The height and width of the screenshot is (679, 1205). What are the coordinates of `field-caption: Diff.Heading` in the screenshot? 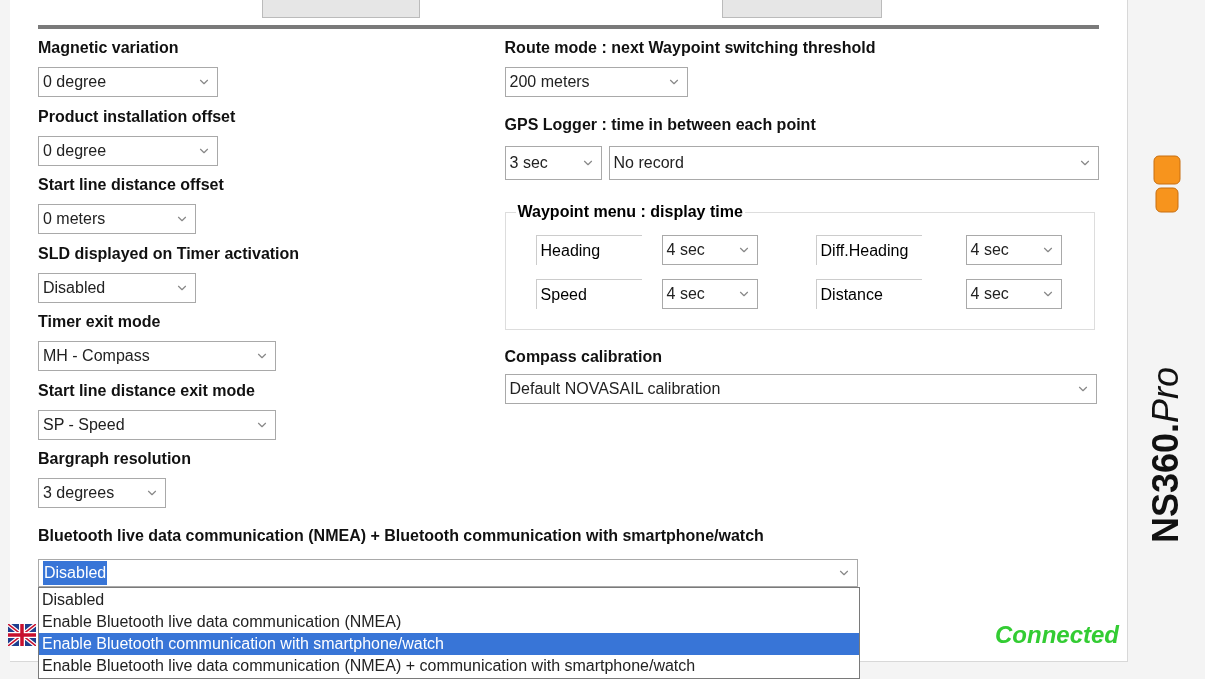 It's located at (868, 250).